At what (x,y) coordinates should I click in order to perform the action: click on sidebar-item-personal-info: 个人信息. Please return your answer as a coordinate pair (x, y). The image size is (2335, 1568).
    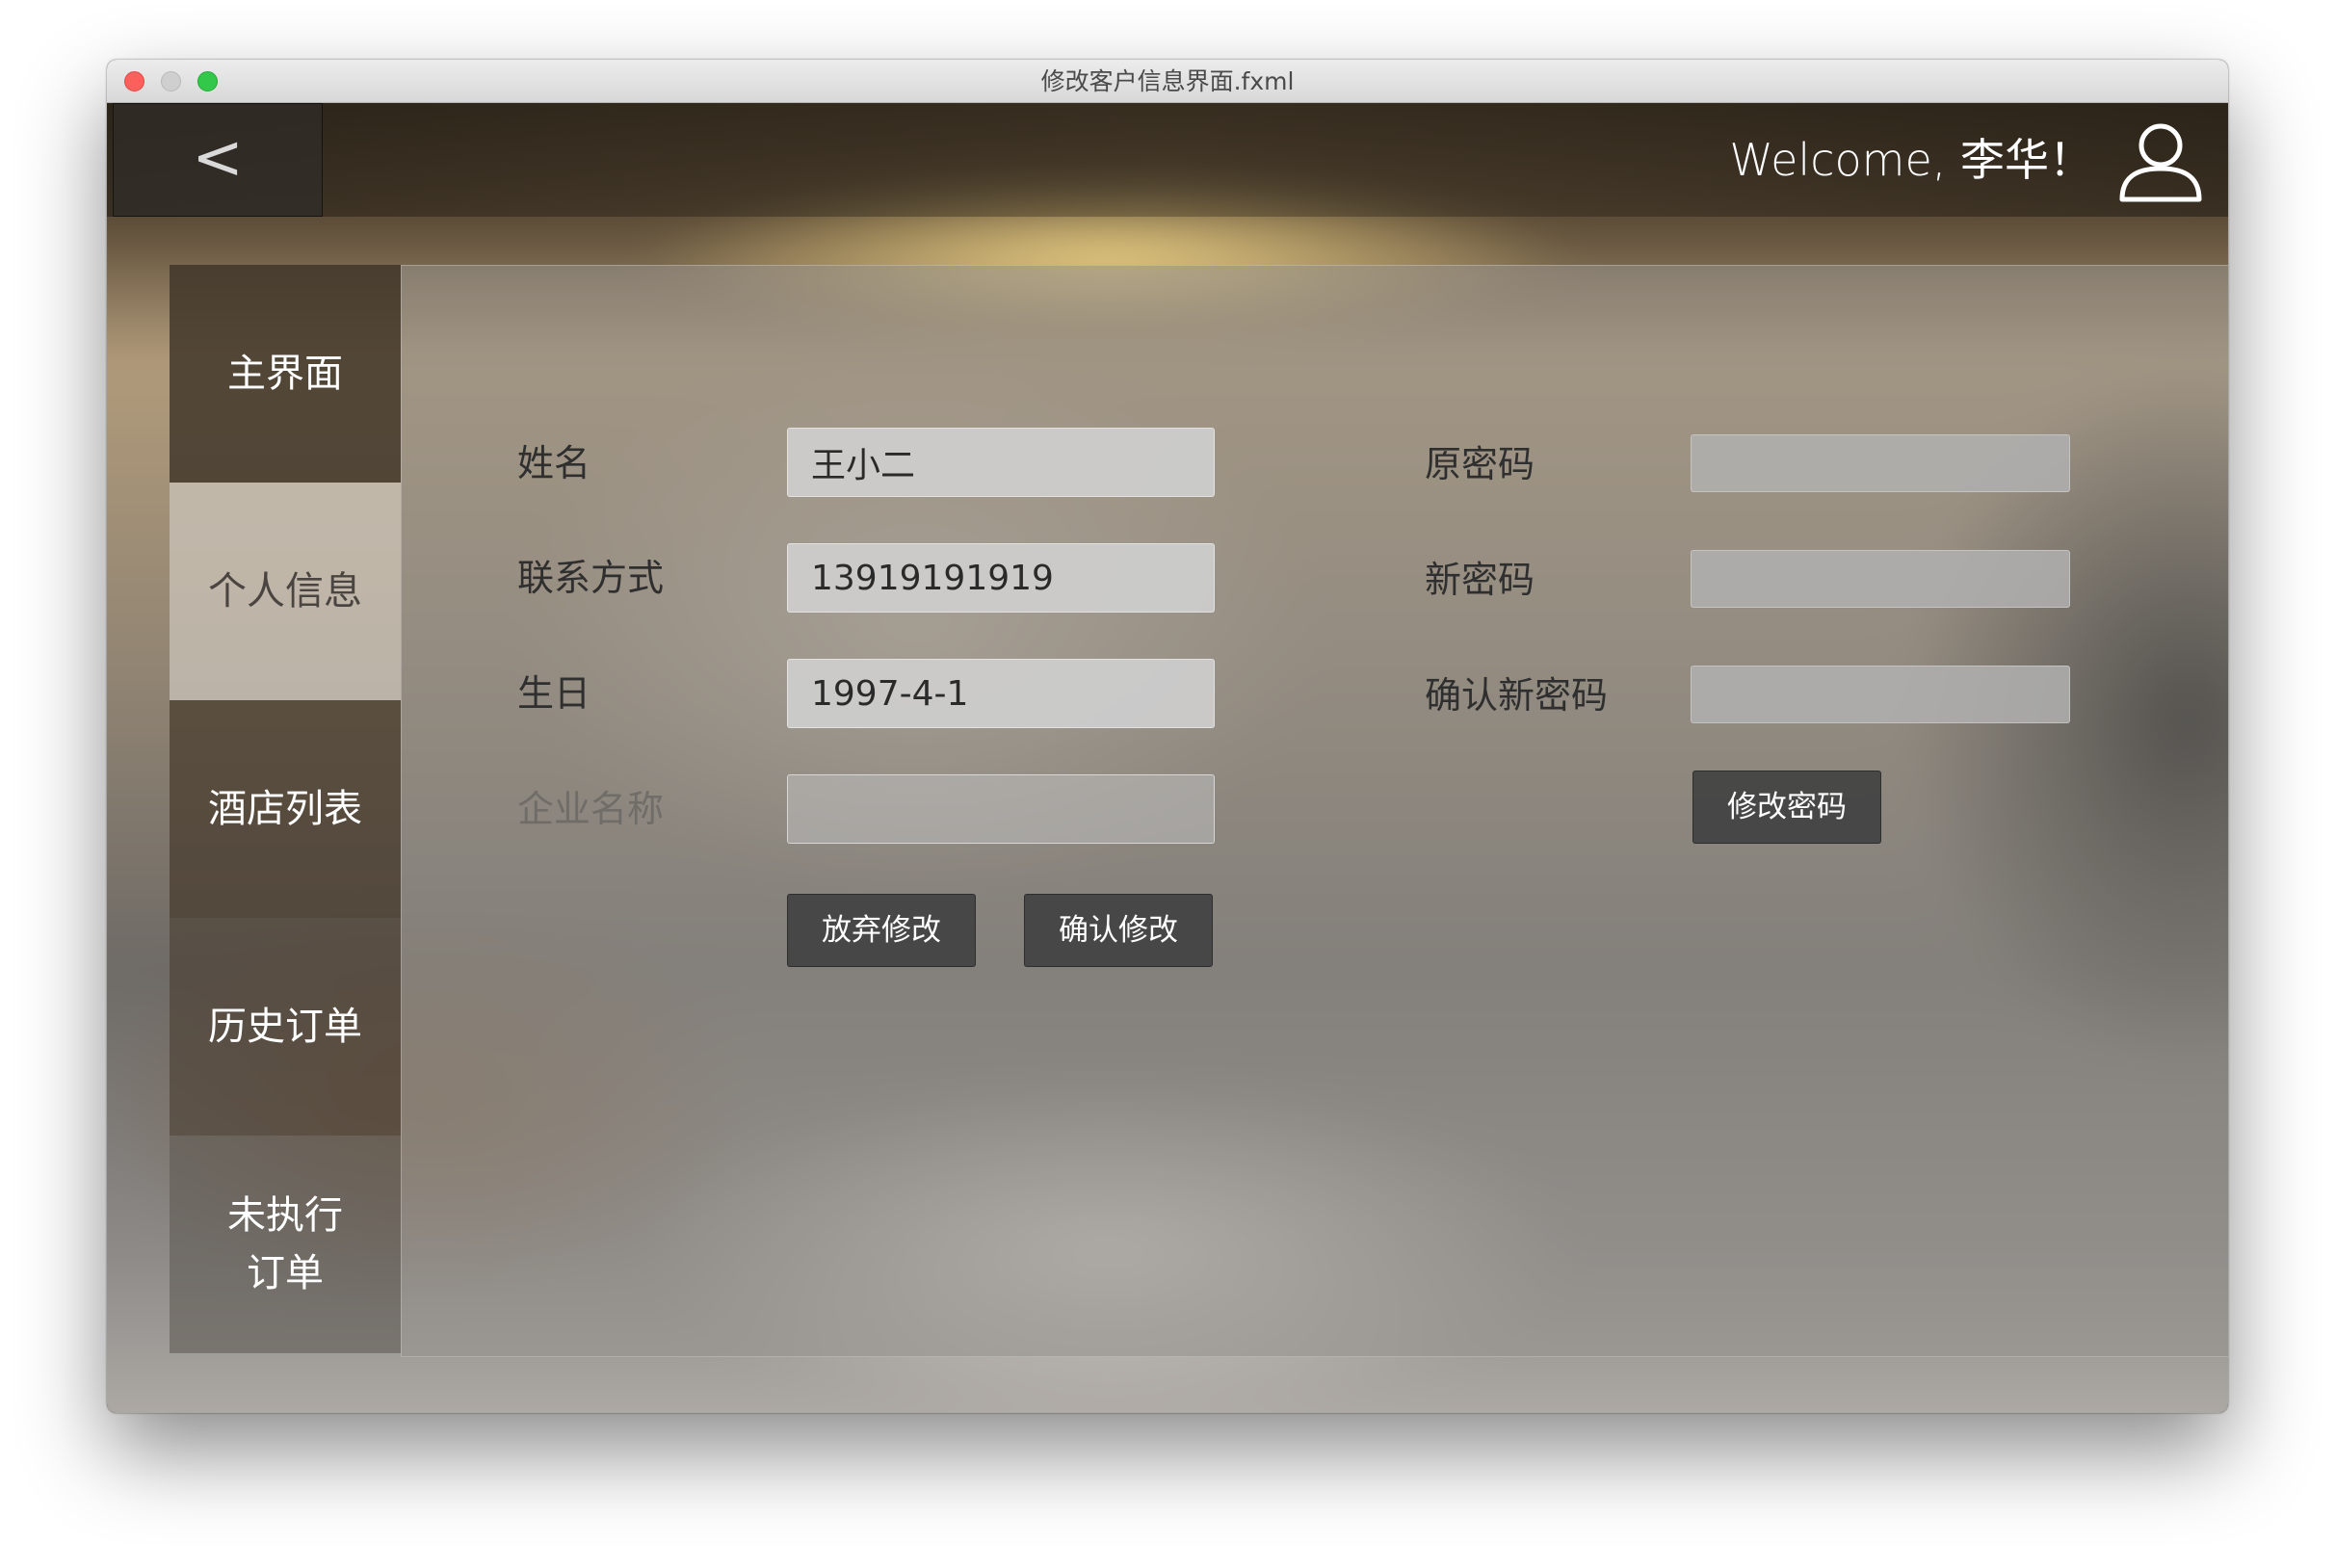
    Looking at the image, I should click on (286, 591).